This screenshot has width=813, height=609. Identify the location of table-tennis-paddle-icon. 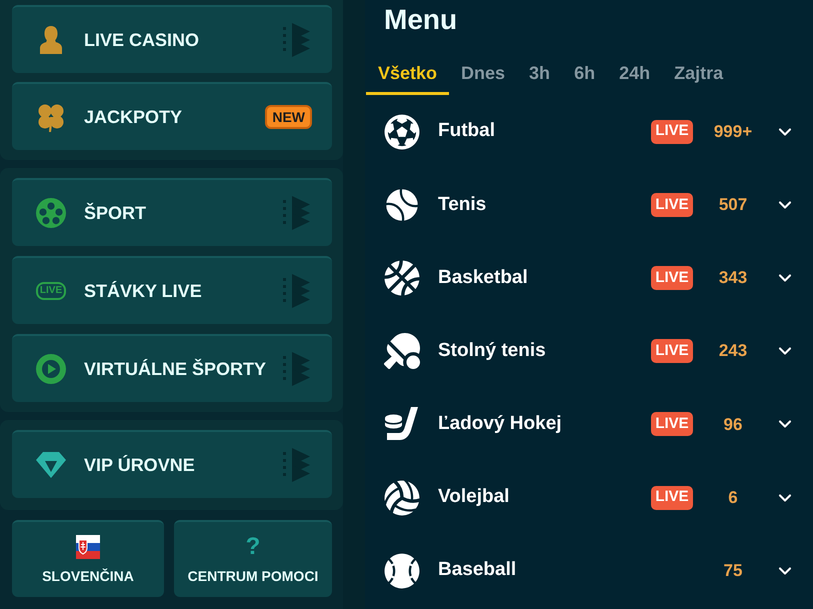
(402, 351).